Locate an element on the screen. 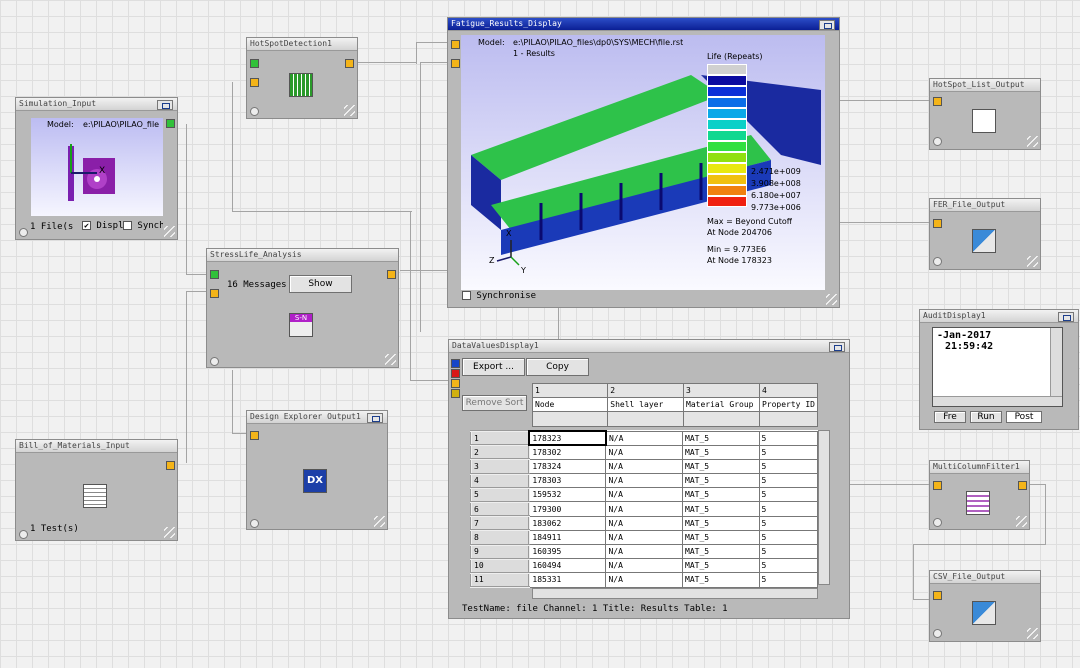 The height and width of the screenshot is (668, 1080). table-cell: 183062 is located at coordinates (567, 523).